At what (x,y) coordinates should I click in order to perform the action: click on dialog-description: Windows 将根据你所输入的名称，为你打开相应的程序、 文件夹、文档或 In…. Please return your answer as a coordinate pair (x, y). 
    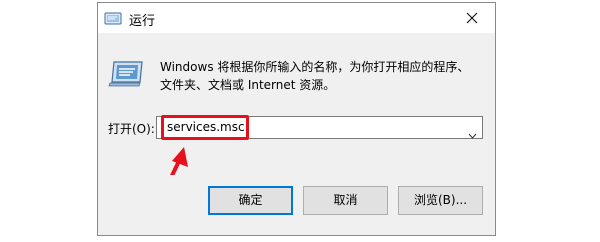
    Looking at the image, I should click on (320, 76).